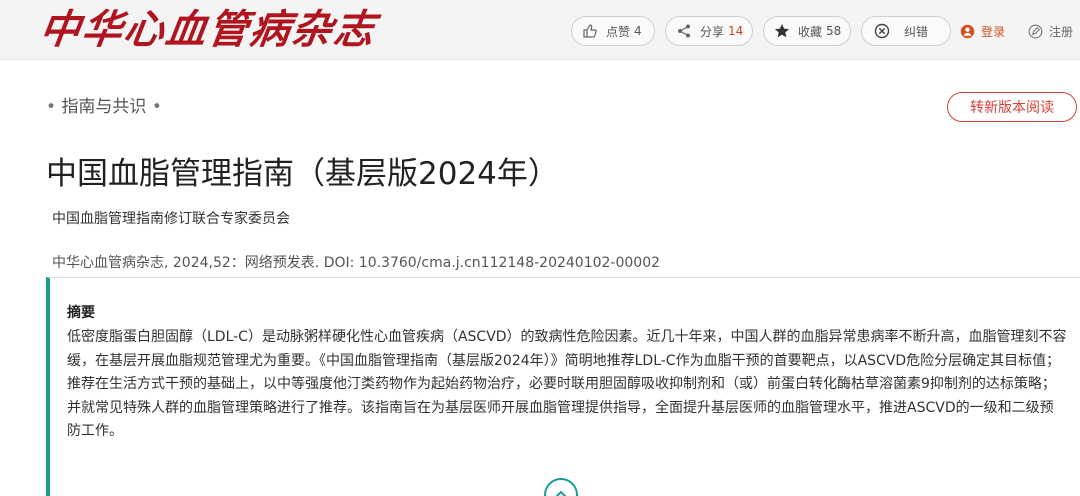  Describe the element at coordinates (684, 31) in the screenshot. I see `share-icon` at that location.